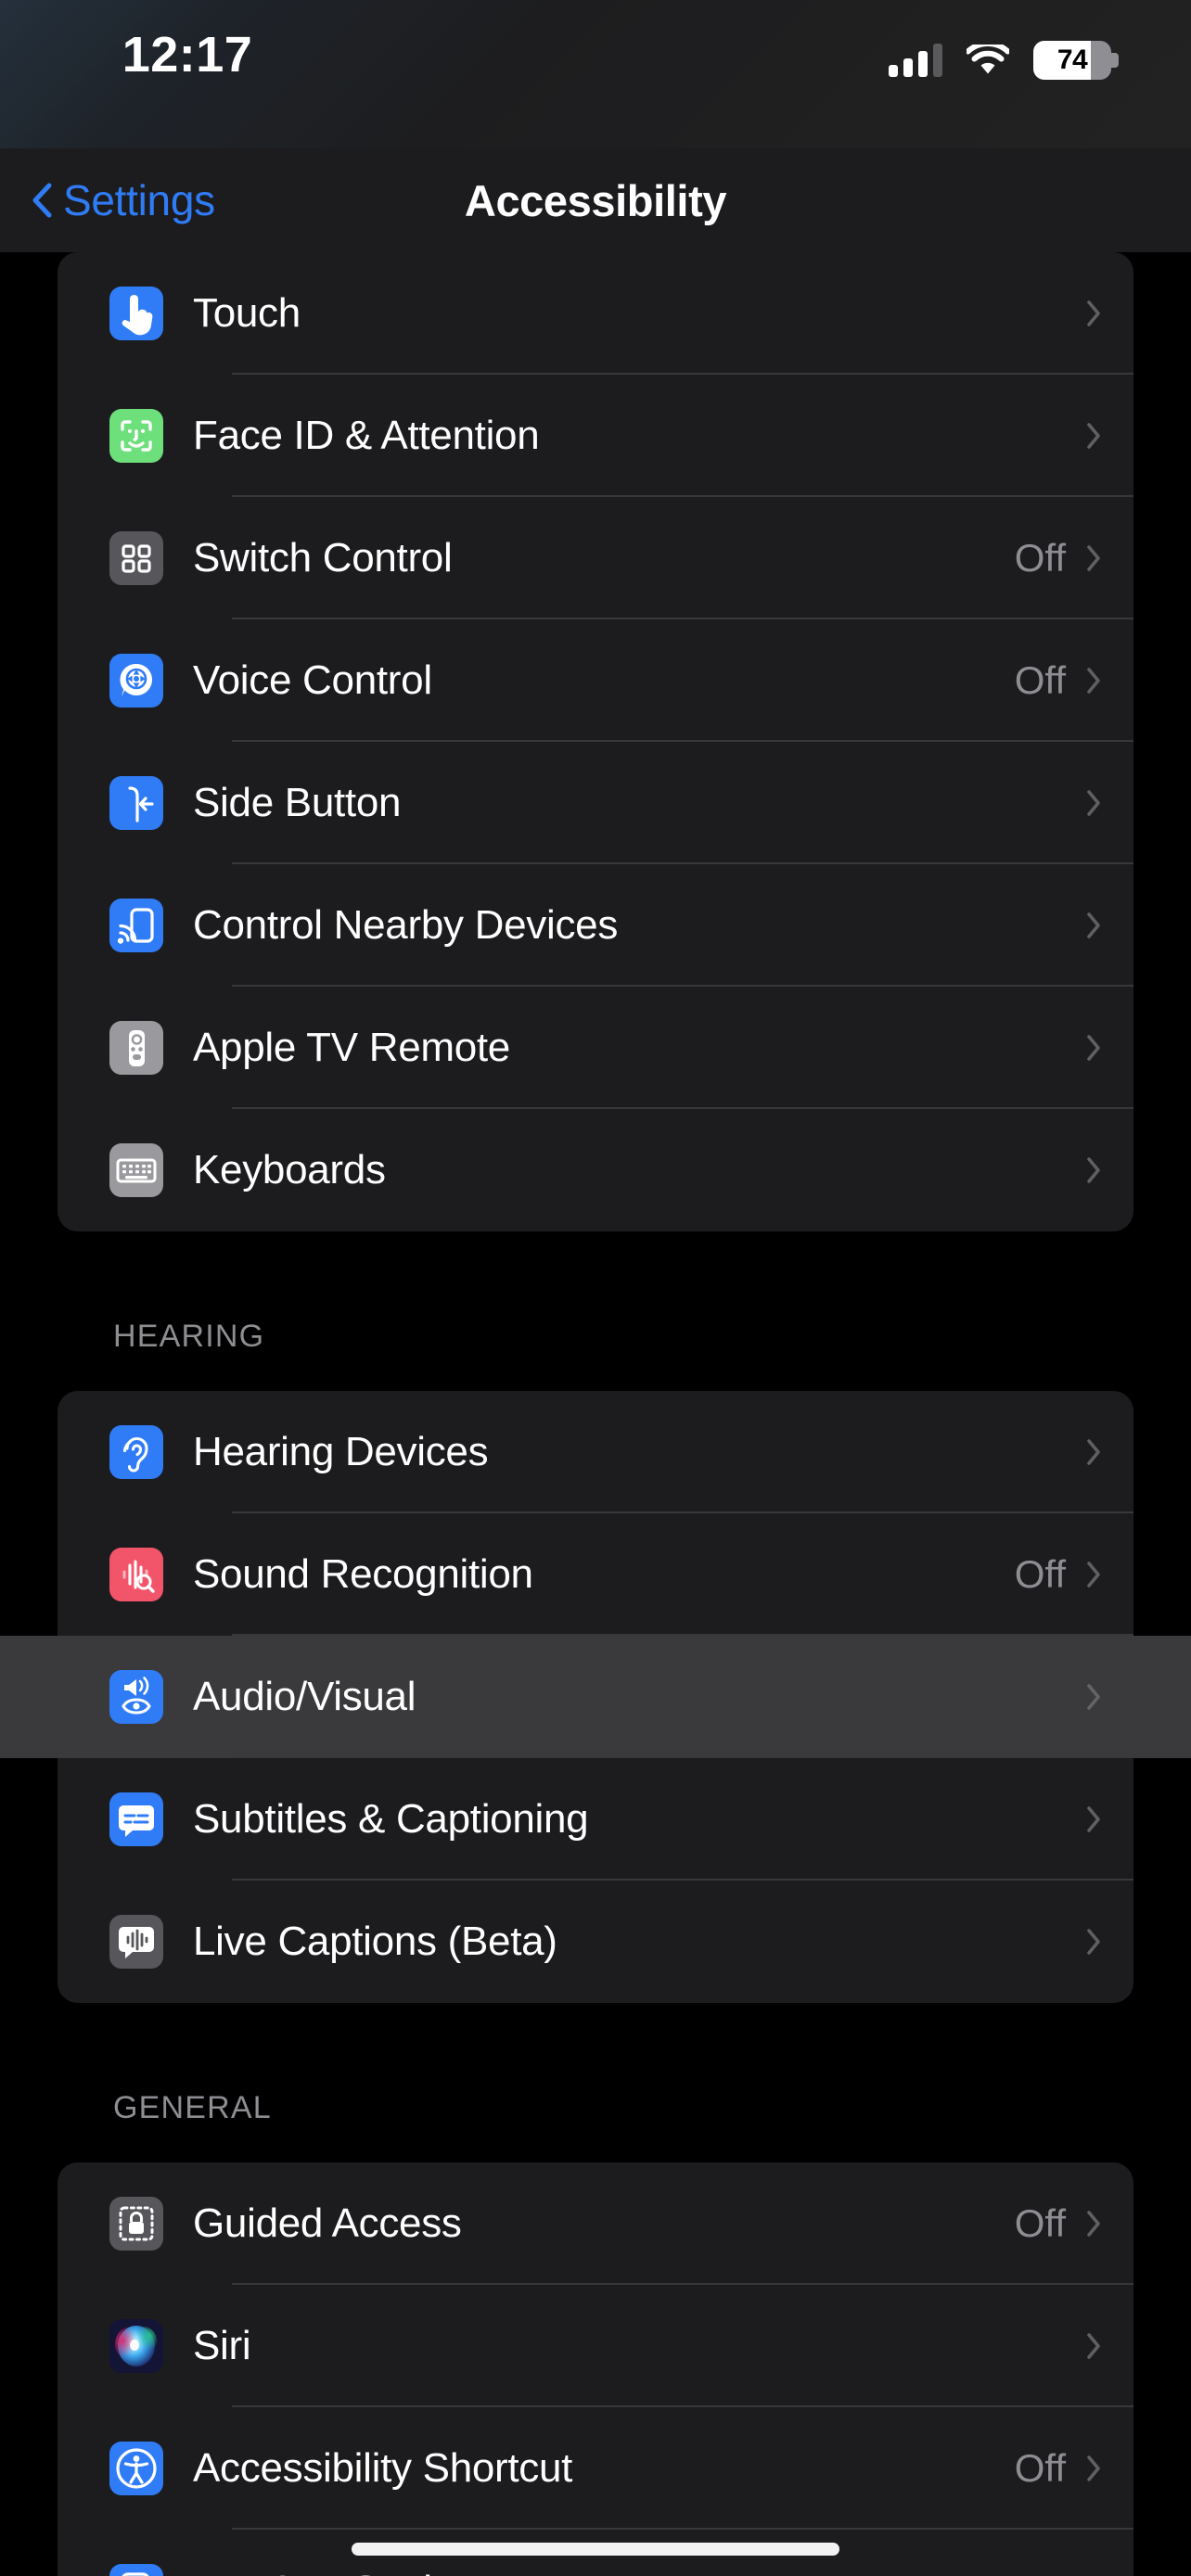 The height and width of the screenshot is (2576, 1191). Describe the element at coordinates (375, 1941) in the screenshot. I see `list-item-label: Live Captions (Beta)` at that location.